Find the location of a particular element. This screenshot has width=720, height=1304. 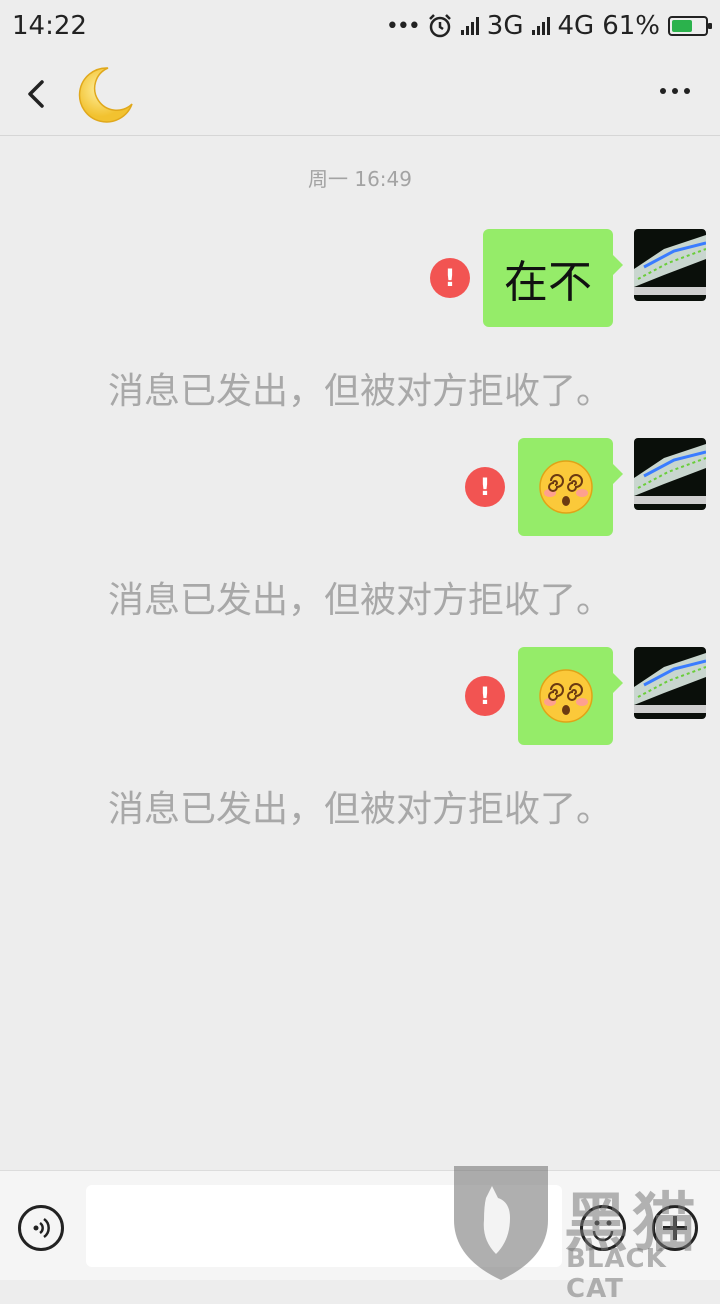

battery-percent: 61% is located at coordinates (631, 26).